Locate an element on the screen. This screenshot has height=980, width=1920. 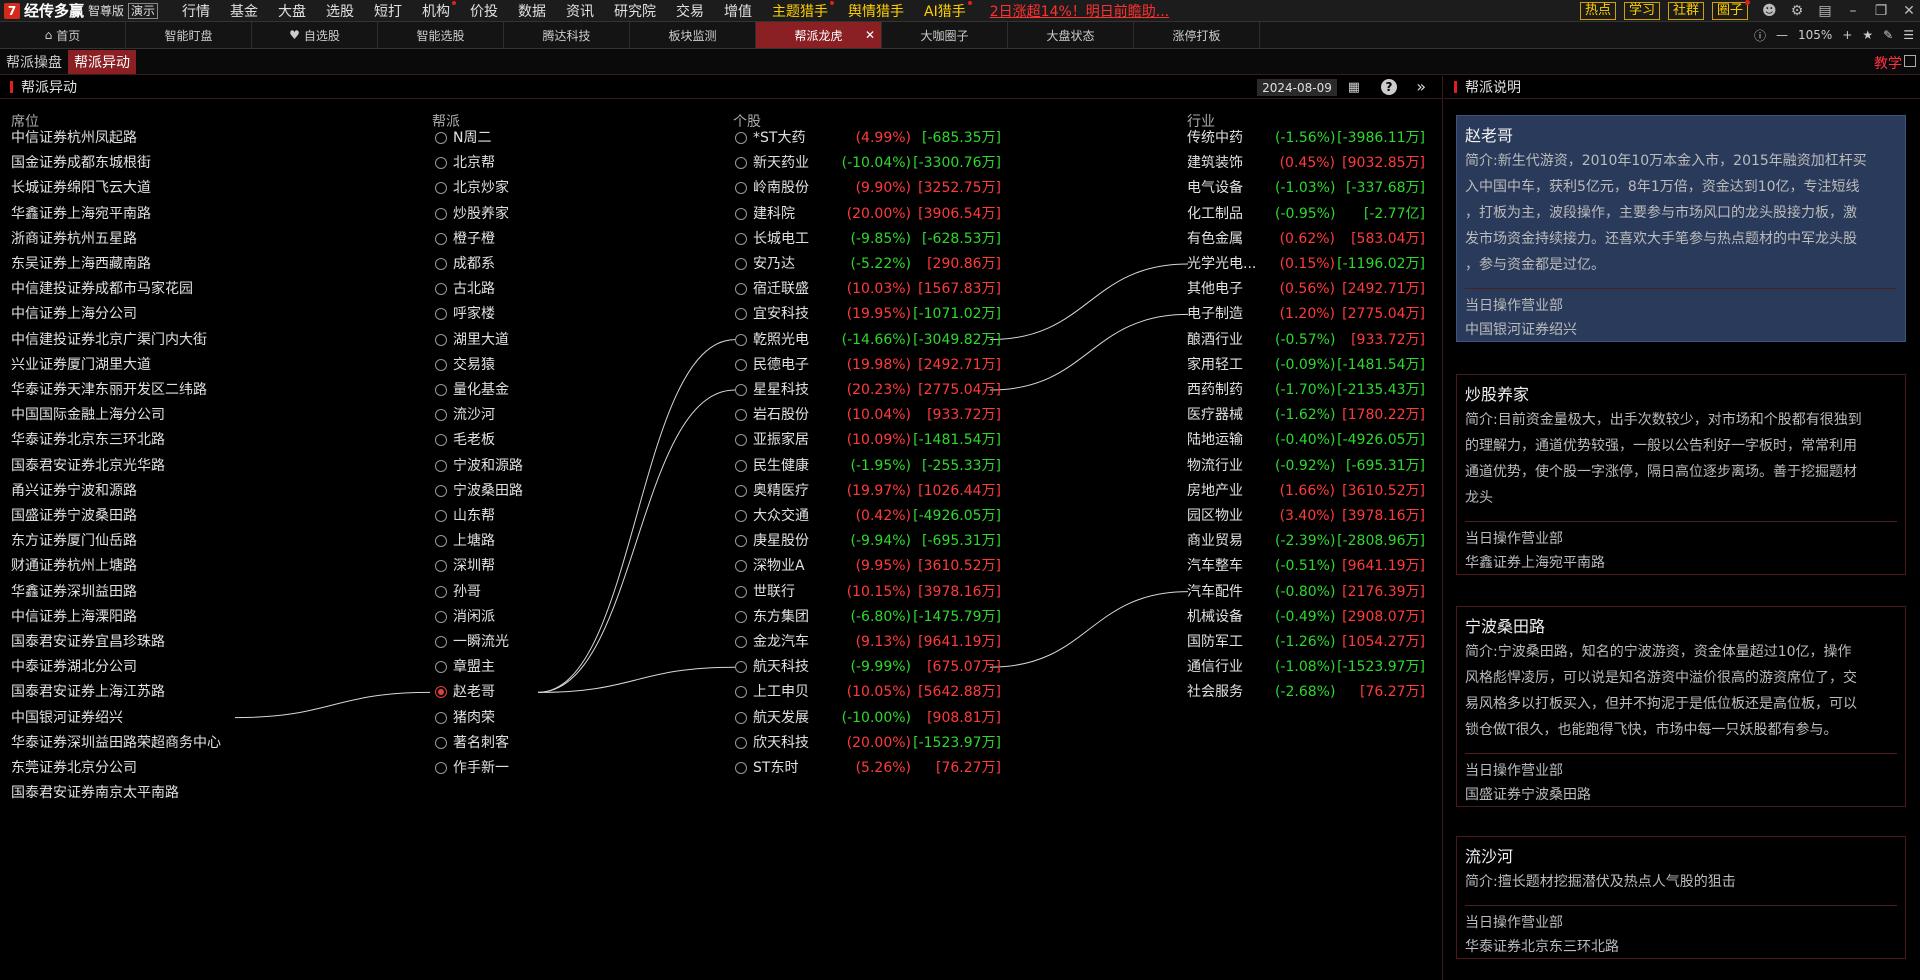
stock-row: 大众交通 (0.42%) [-4926.05万] is located at coordinates (868, 516).